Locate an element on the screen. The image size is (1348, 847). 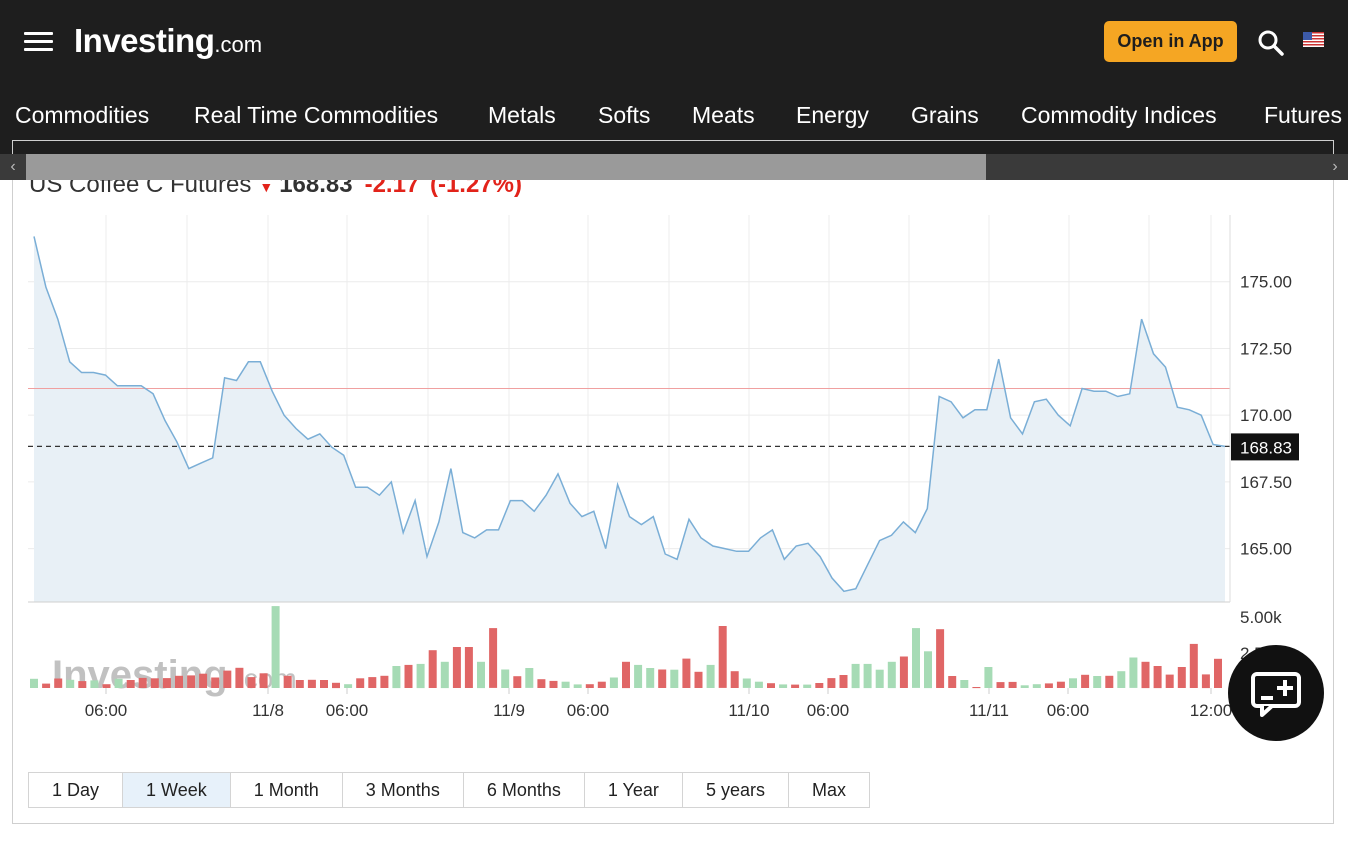
range-max: Max is located at coordinates (828, 790).